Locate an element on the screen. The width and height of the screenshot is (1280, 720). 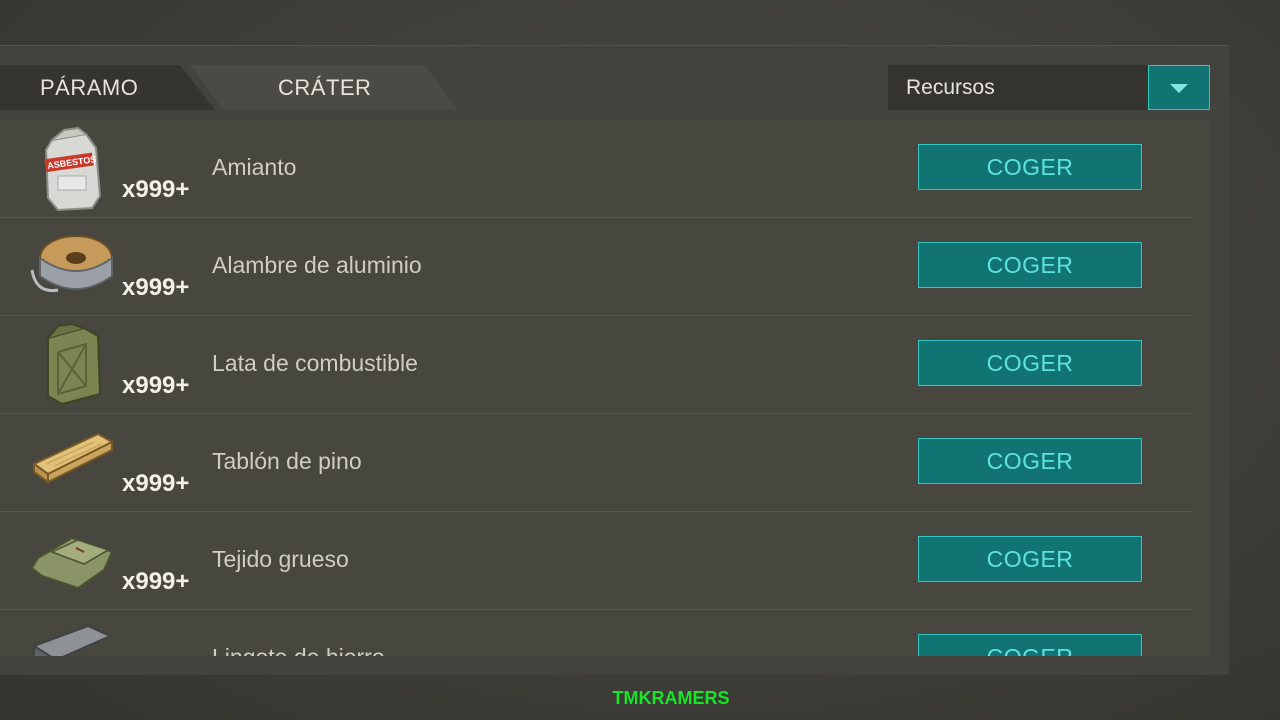
wire-spool-icon is located at coordinates (71, 264).